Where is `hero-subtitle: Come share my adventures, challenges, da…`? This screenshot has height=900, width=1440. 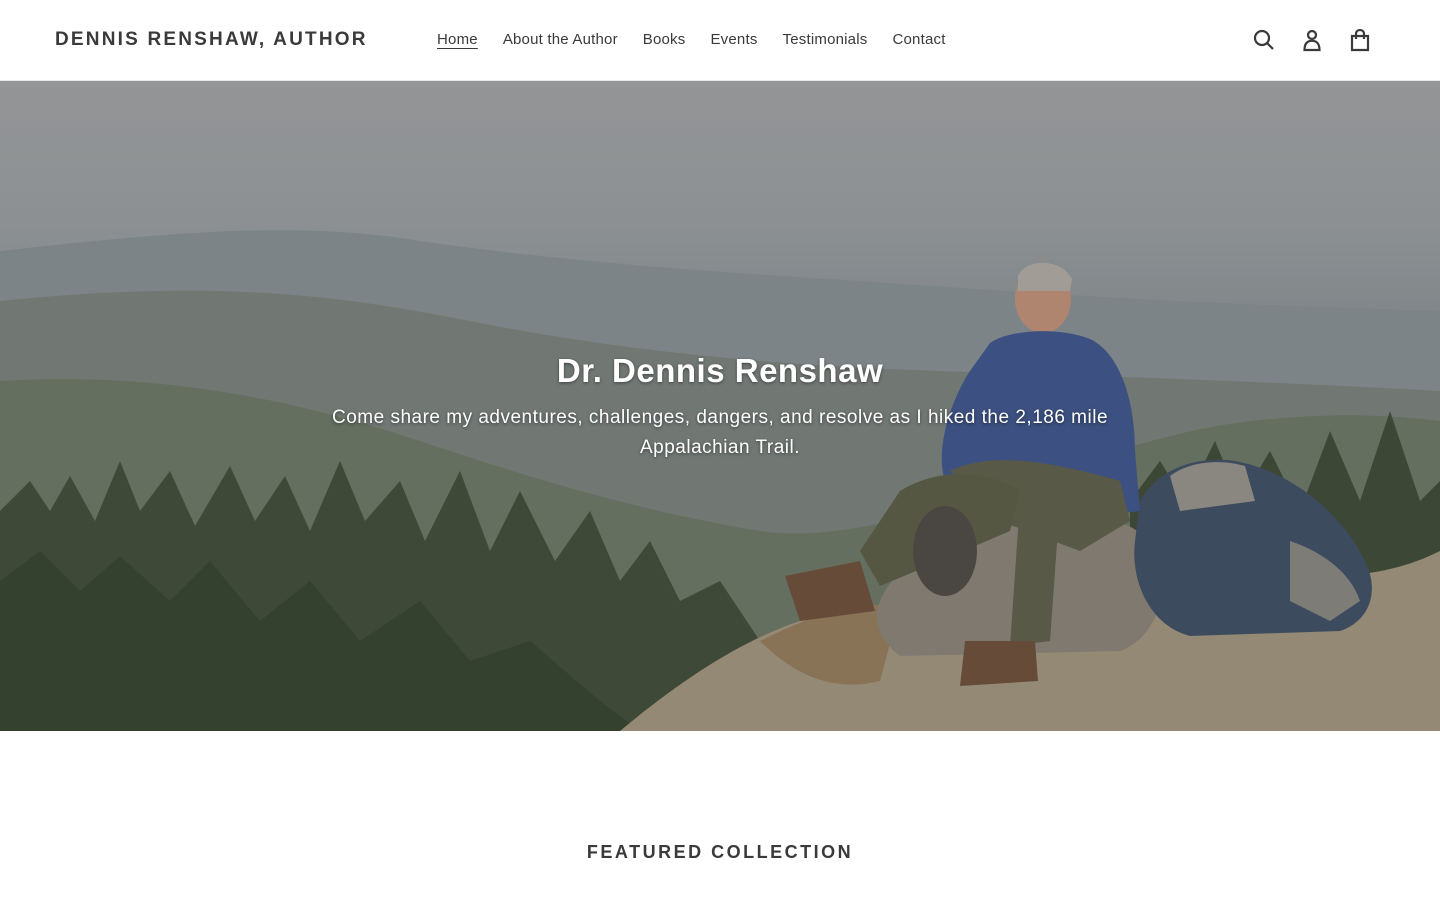 hero-subtitle: Come share my adventures, challenges, da… is located at coordinates (720, 432).